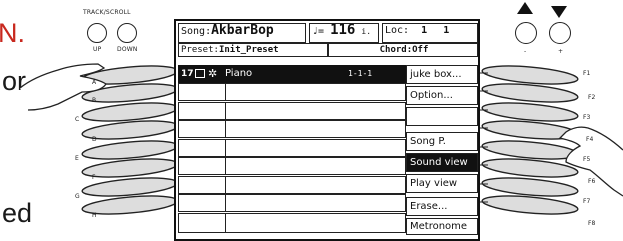  I want to click on soft-button-f1, so click(530, 75).